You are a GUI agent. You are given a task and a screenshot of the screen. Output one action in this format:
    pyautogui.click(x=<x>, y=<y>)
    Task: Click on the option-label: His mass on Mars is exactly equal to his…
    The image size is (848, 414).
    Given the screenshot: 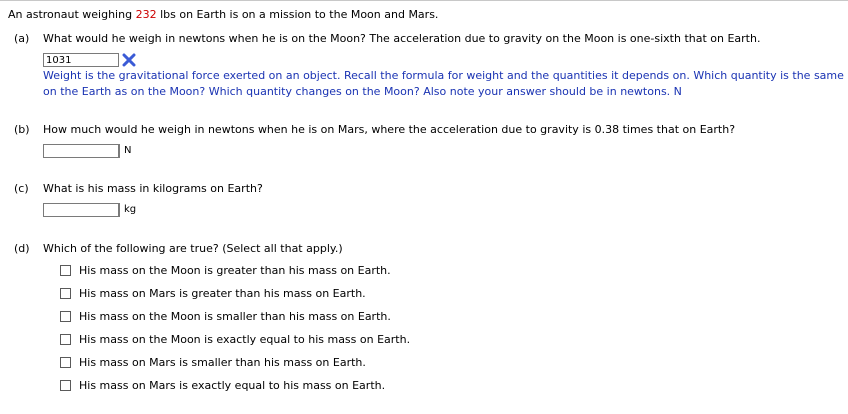 What is the action you would take?
    pyautogui.click(x=232, y=385)
    